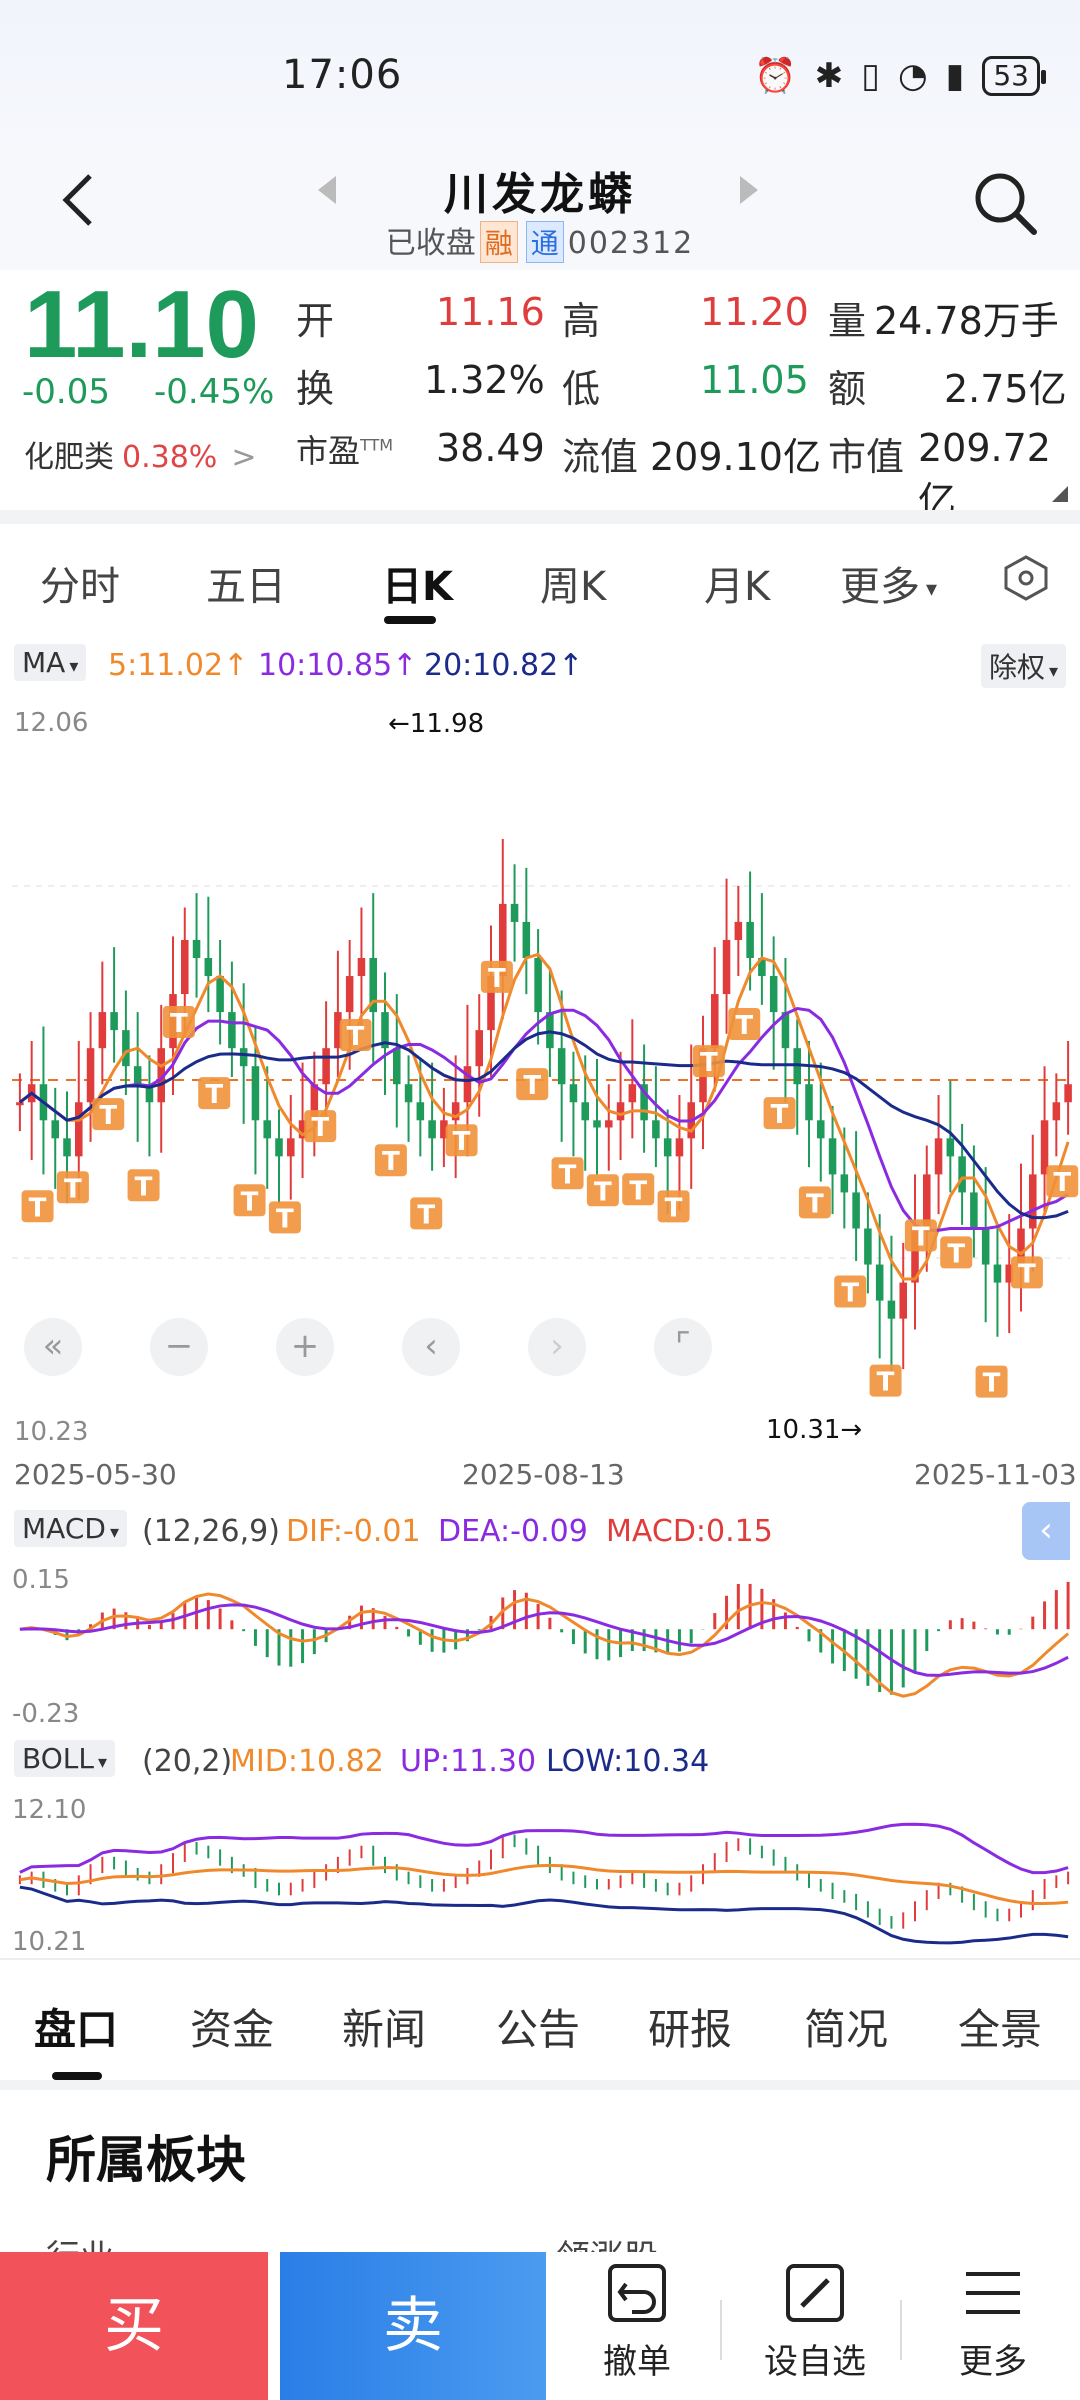 This screenshot has width=1080, height=2400. I want to click on caret-down-icon: ▾, so click(1053, 671).